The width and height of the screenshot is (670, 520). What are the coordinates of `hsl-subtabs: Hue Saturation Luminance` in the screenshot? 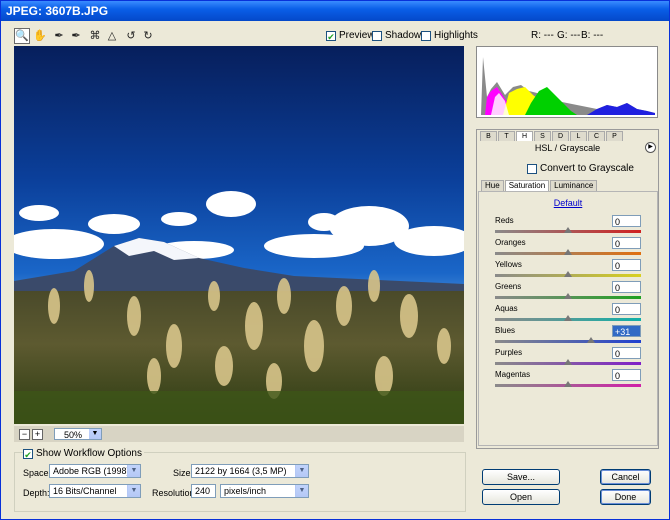 It's located at (539, 185).